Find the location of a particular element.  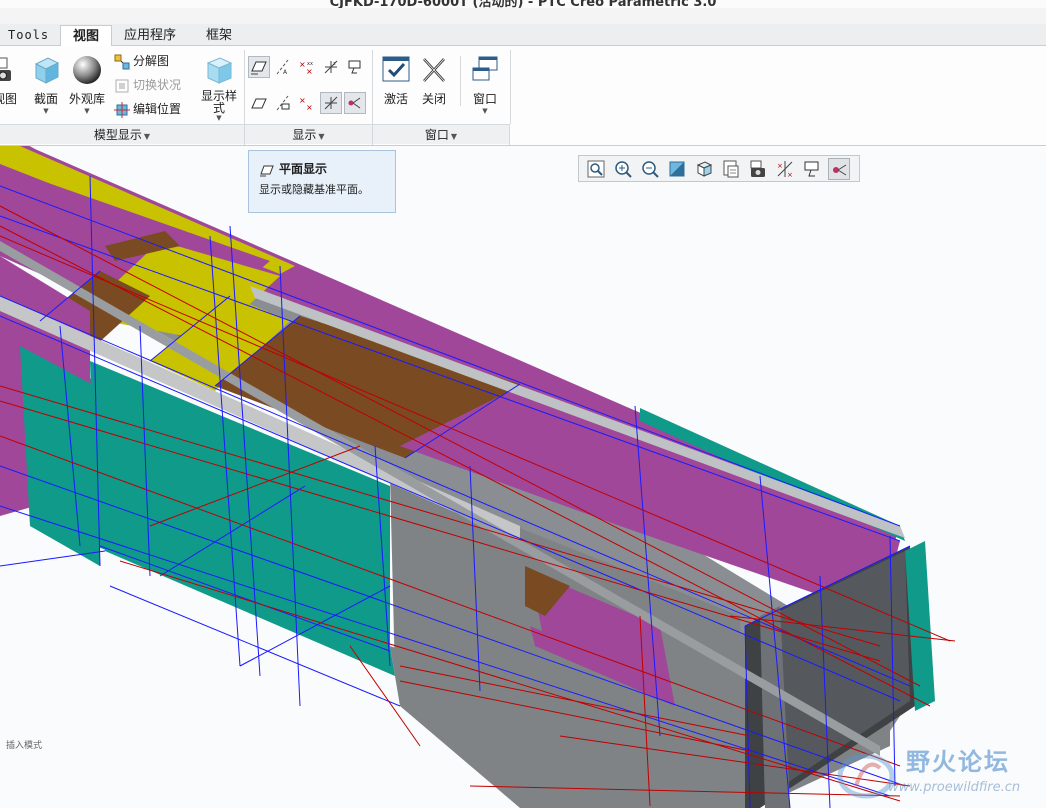

activate-button: 激活 is located at coordinates (396, 80).